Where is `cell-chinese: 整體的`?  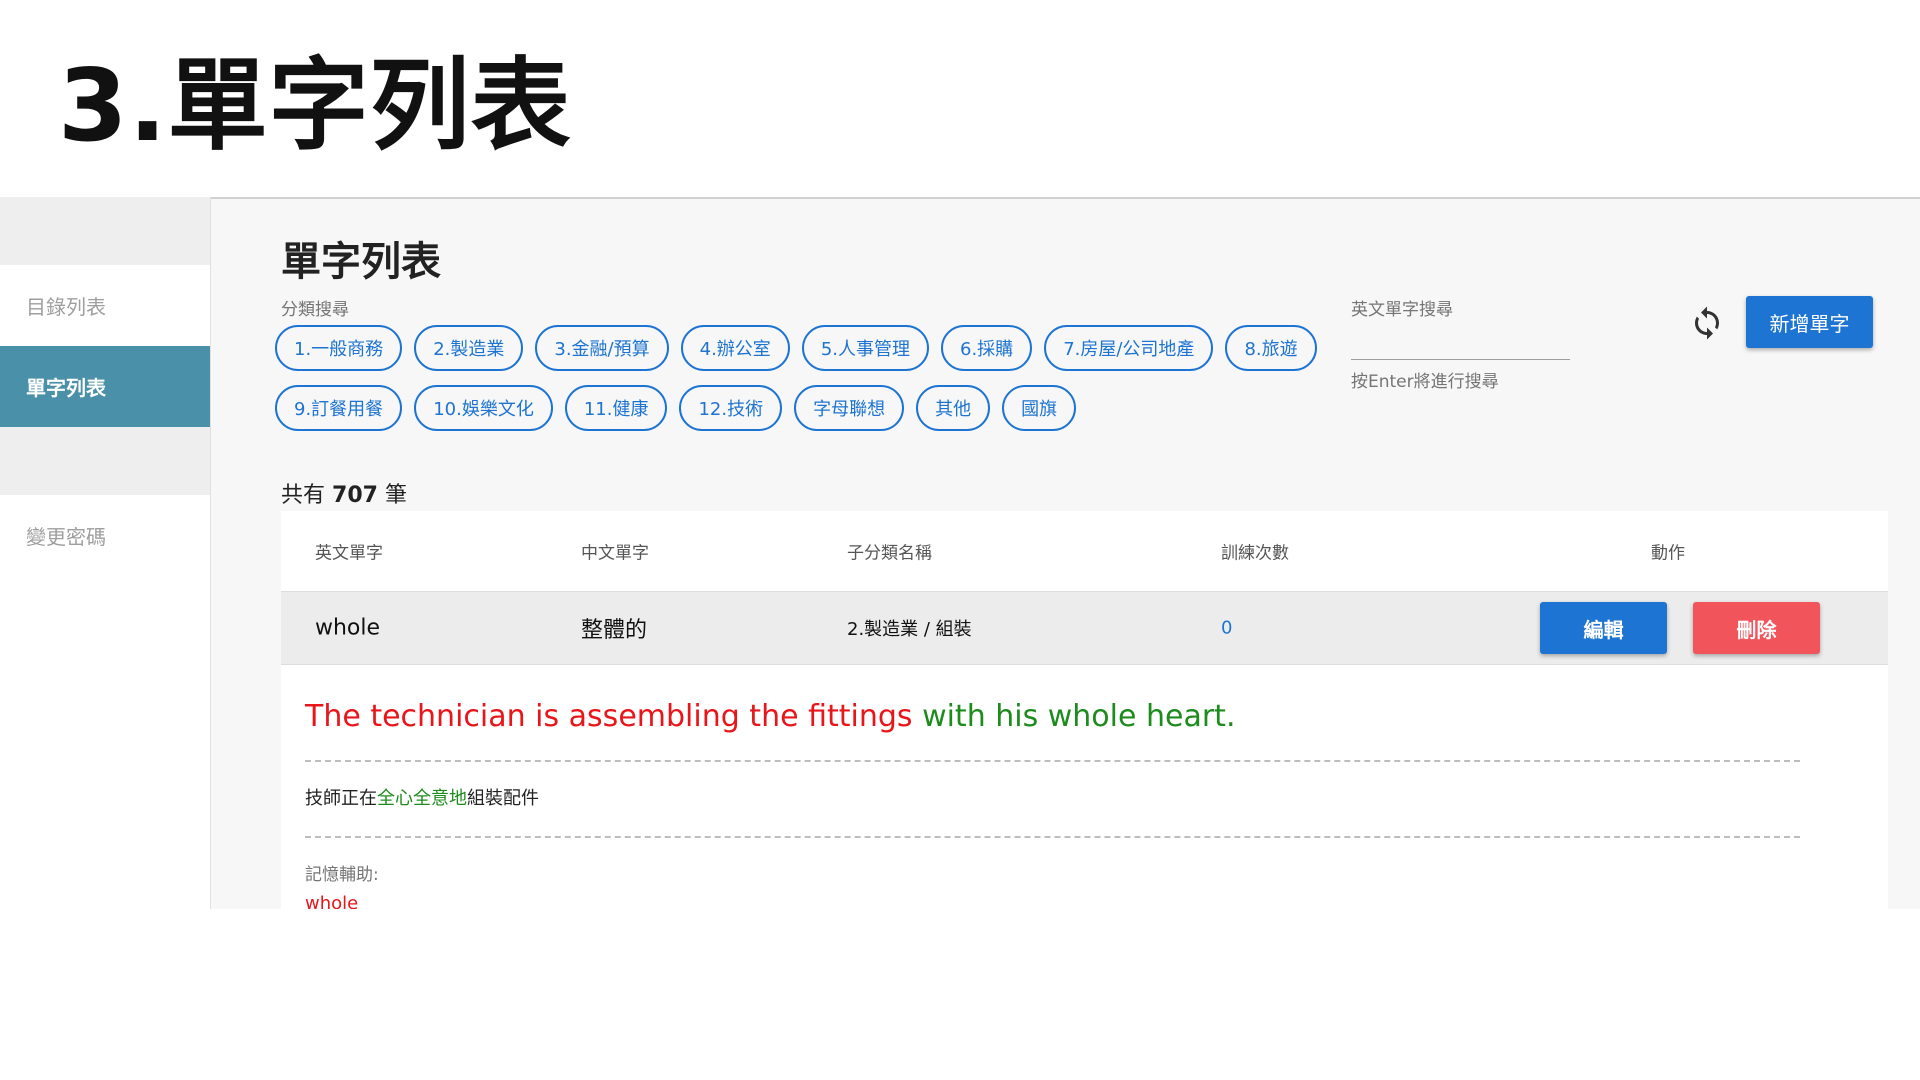
cell-chinese: 整體的 is located at coordinates (614, 630).